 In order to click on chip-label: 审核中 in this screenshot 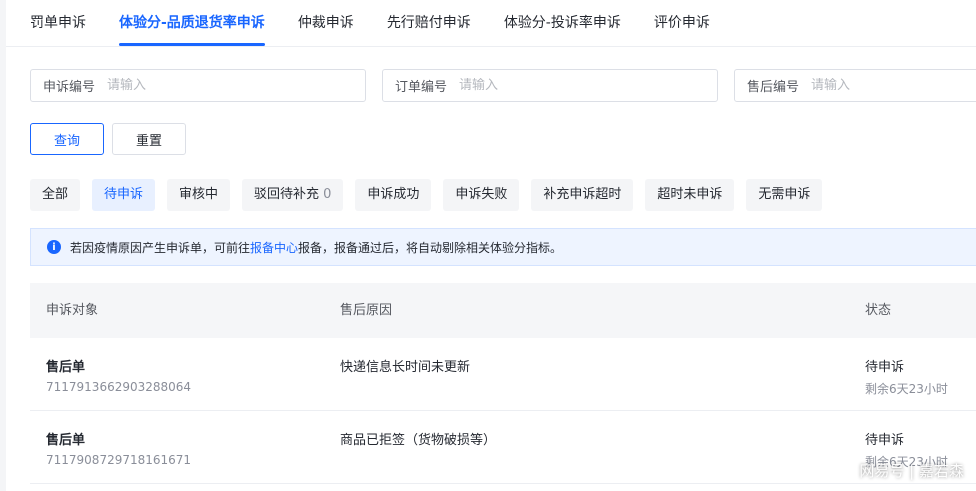, I will do `click(199, 194)`.